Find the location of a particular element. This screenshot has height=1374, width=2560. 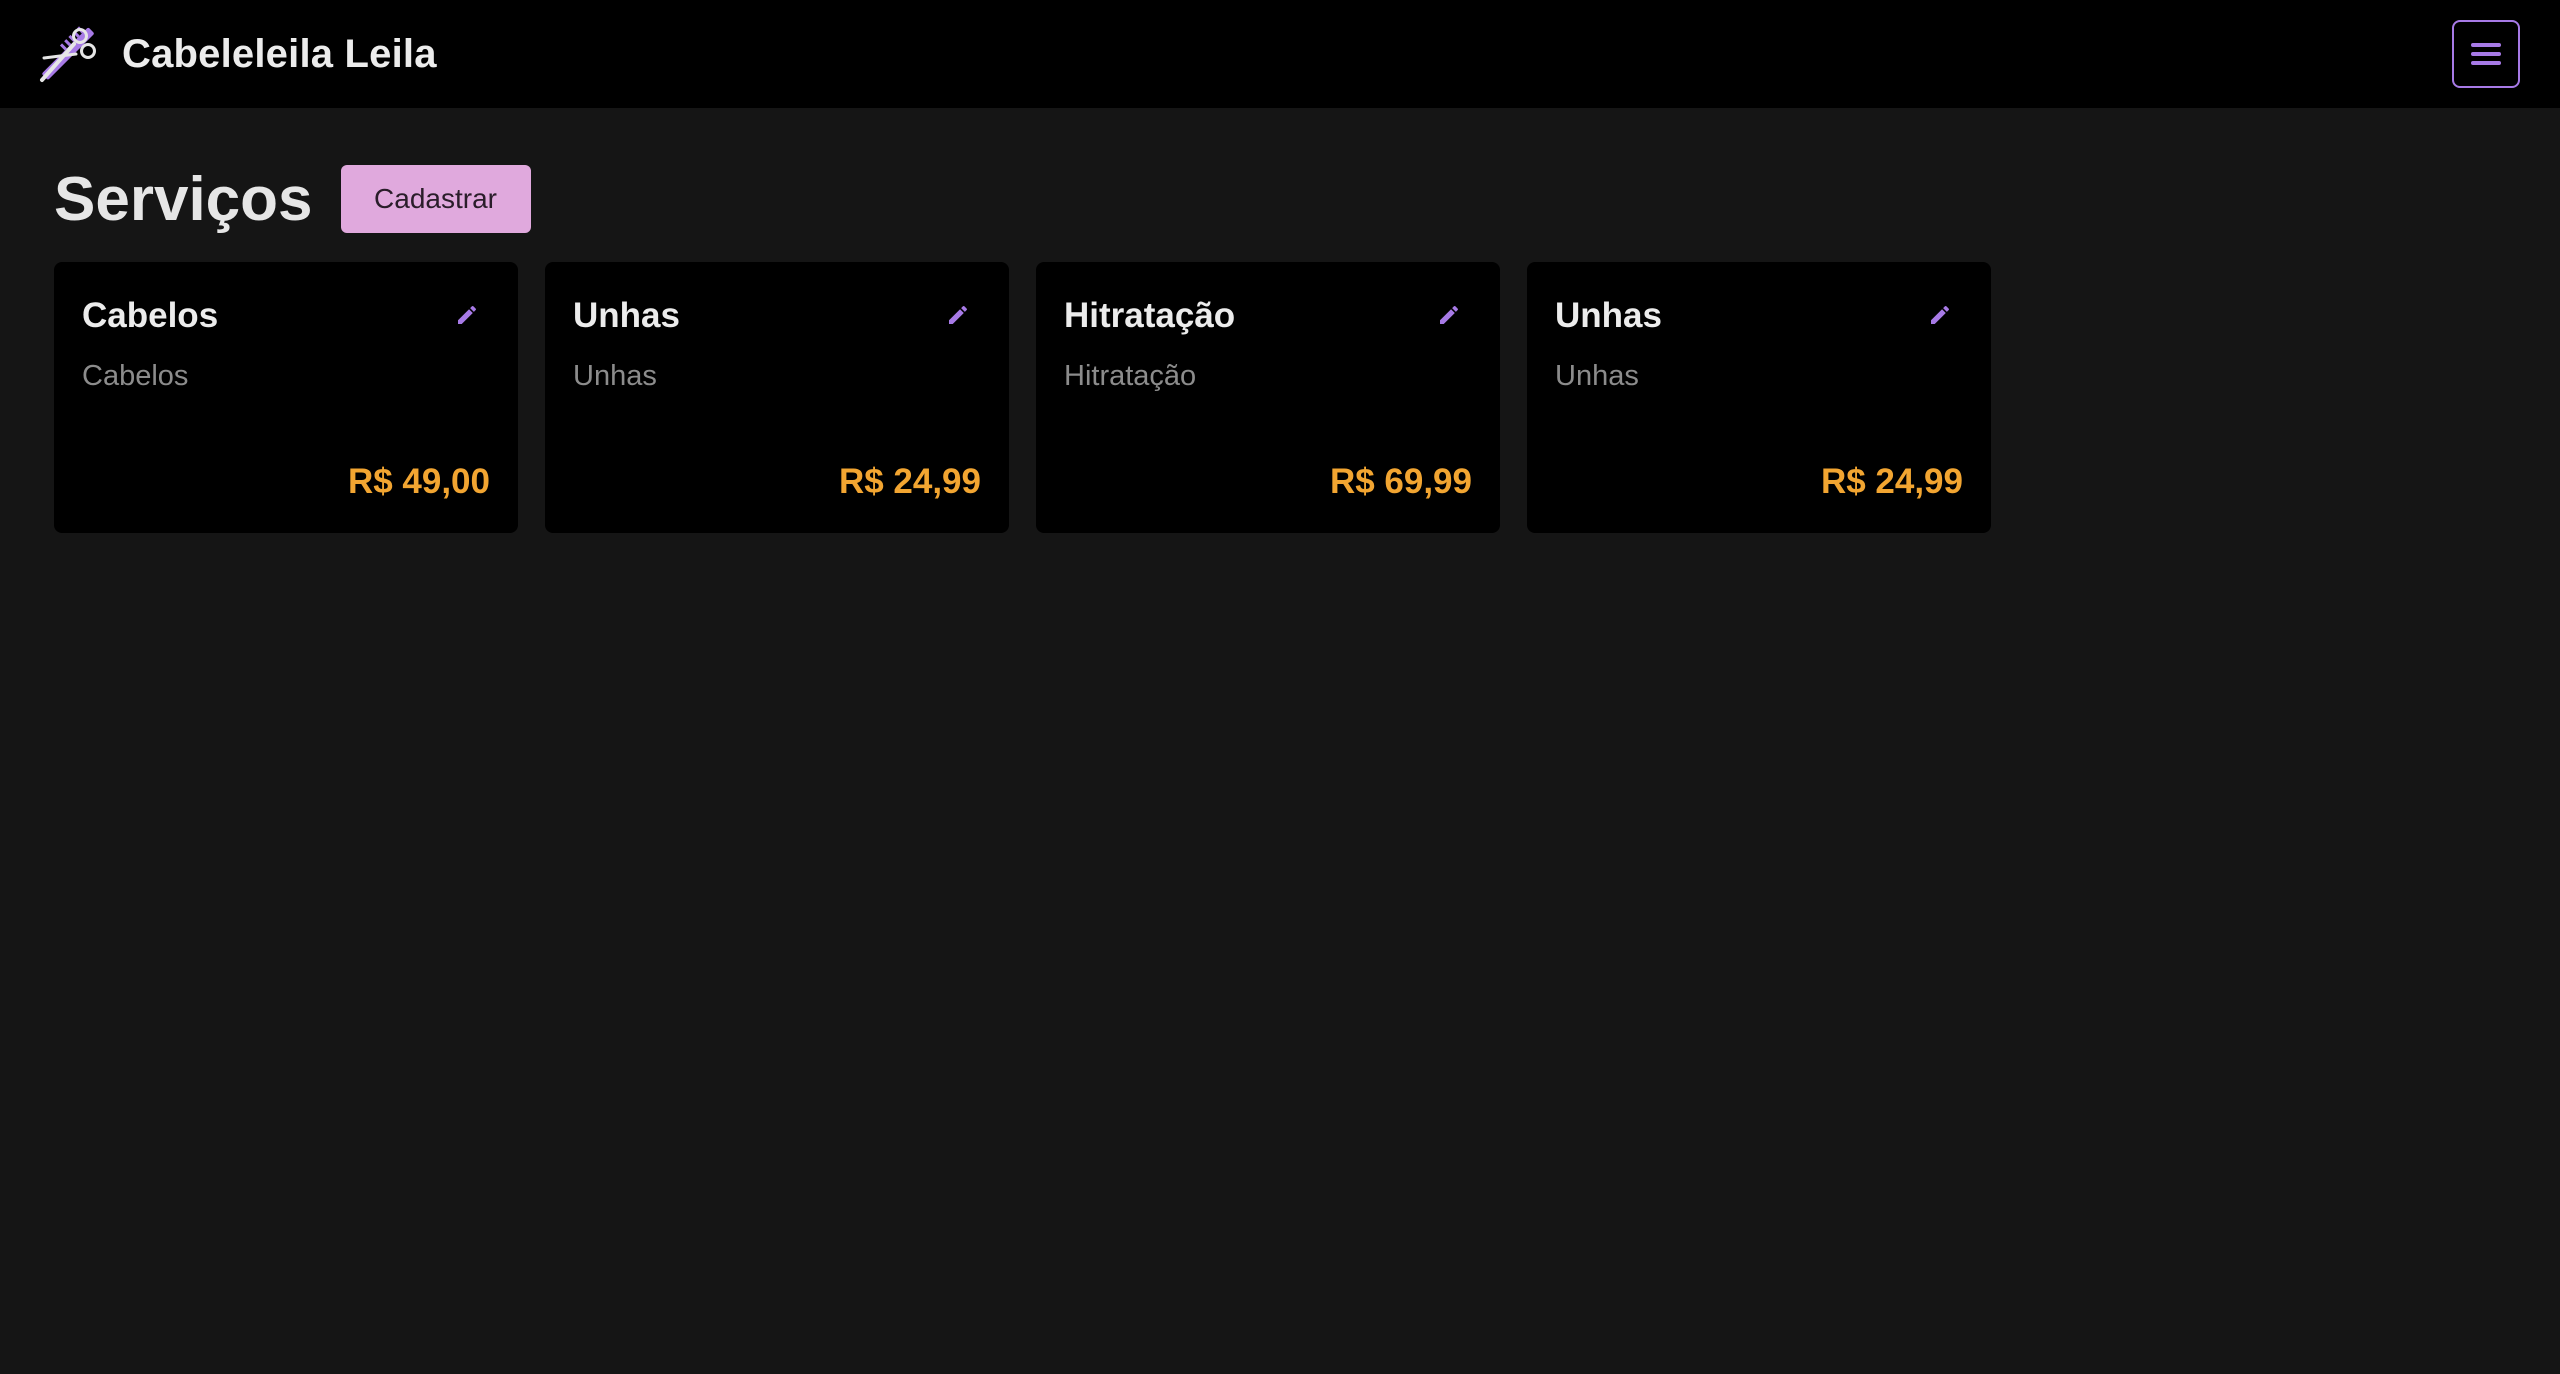

scissors-comb-icon is located at coordinates (68, 54).